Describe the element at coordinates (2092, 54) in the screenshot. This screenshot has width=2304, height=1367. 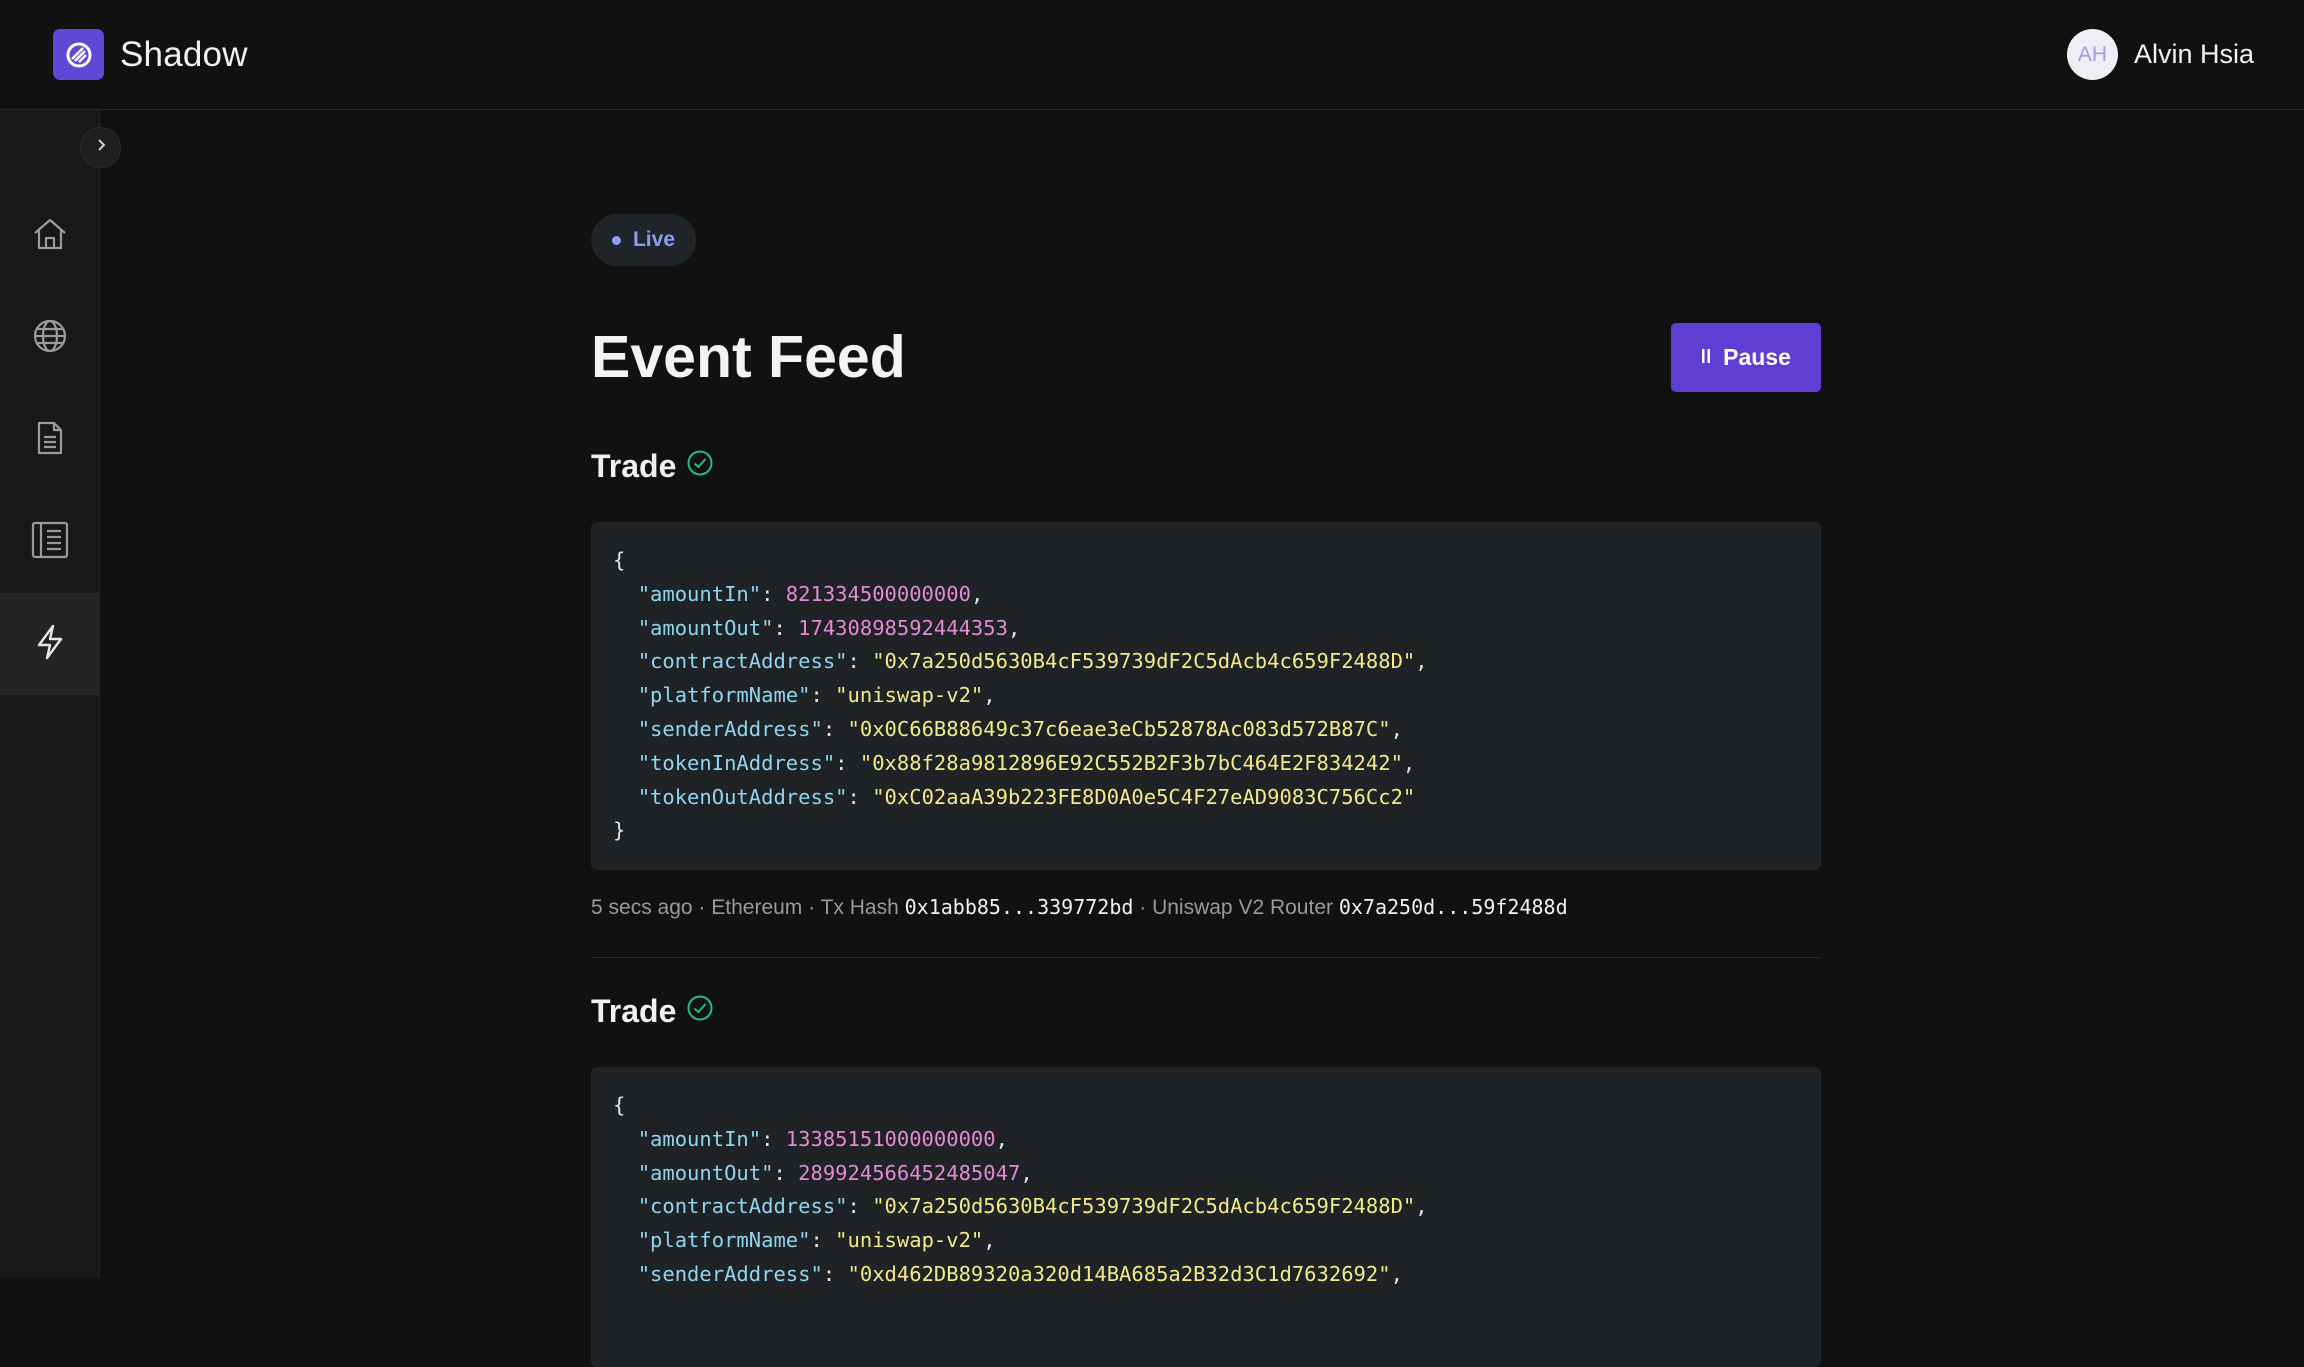
I see `avatar: AH` at that location.